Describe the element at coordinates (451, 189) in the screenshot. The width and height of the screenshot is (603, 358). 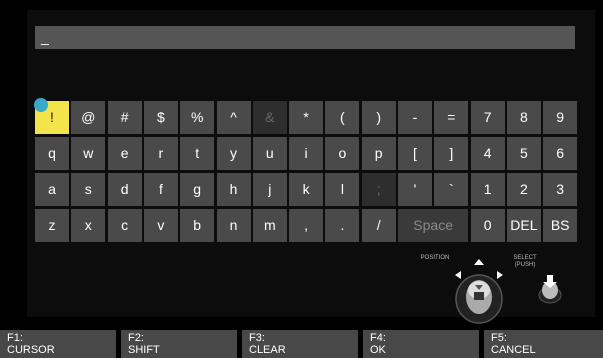
I see `key-symbol: `` at that location.